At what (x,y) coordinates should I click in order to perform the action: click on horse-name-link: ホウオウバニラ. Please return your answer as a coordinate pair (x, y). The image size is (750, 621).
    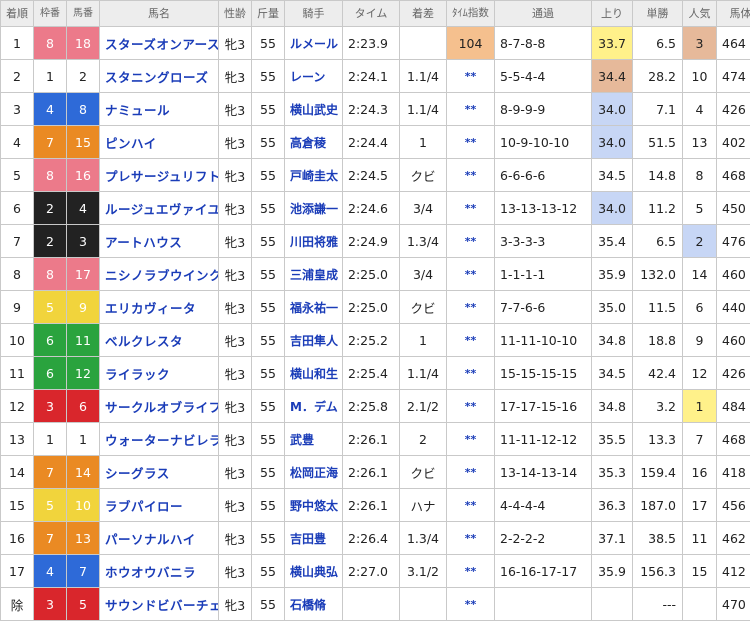
    Looking at the image, I should click on (150, 572).